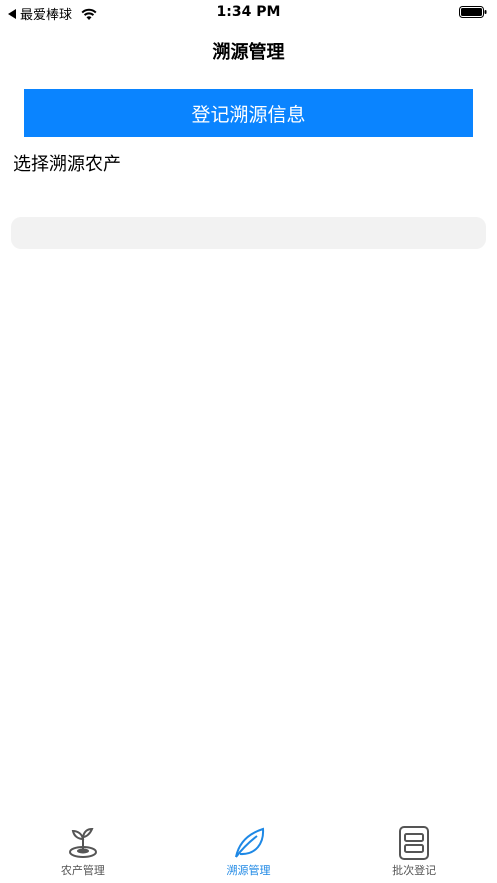 Image resolution: width=497 pixels, height=883 pixels. I want to click on leaf-icon, so click(249, 842).